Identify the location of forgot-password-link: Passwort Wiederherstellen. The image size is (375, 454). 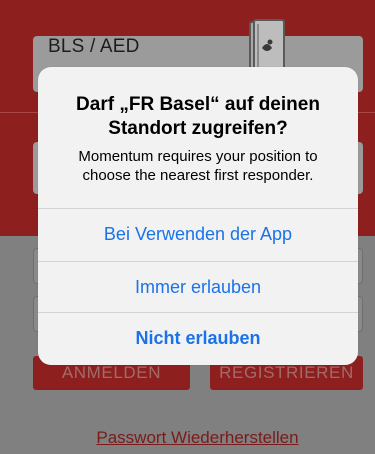
(187, 438).